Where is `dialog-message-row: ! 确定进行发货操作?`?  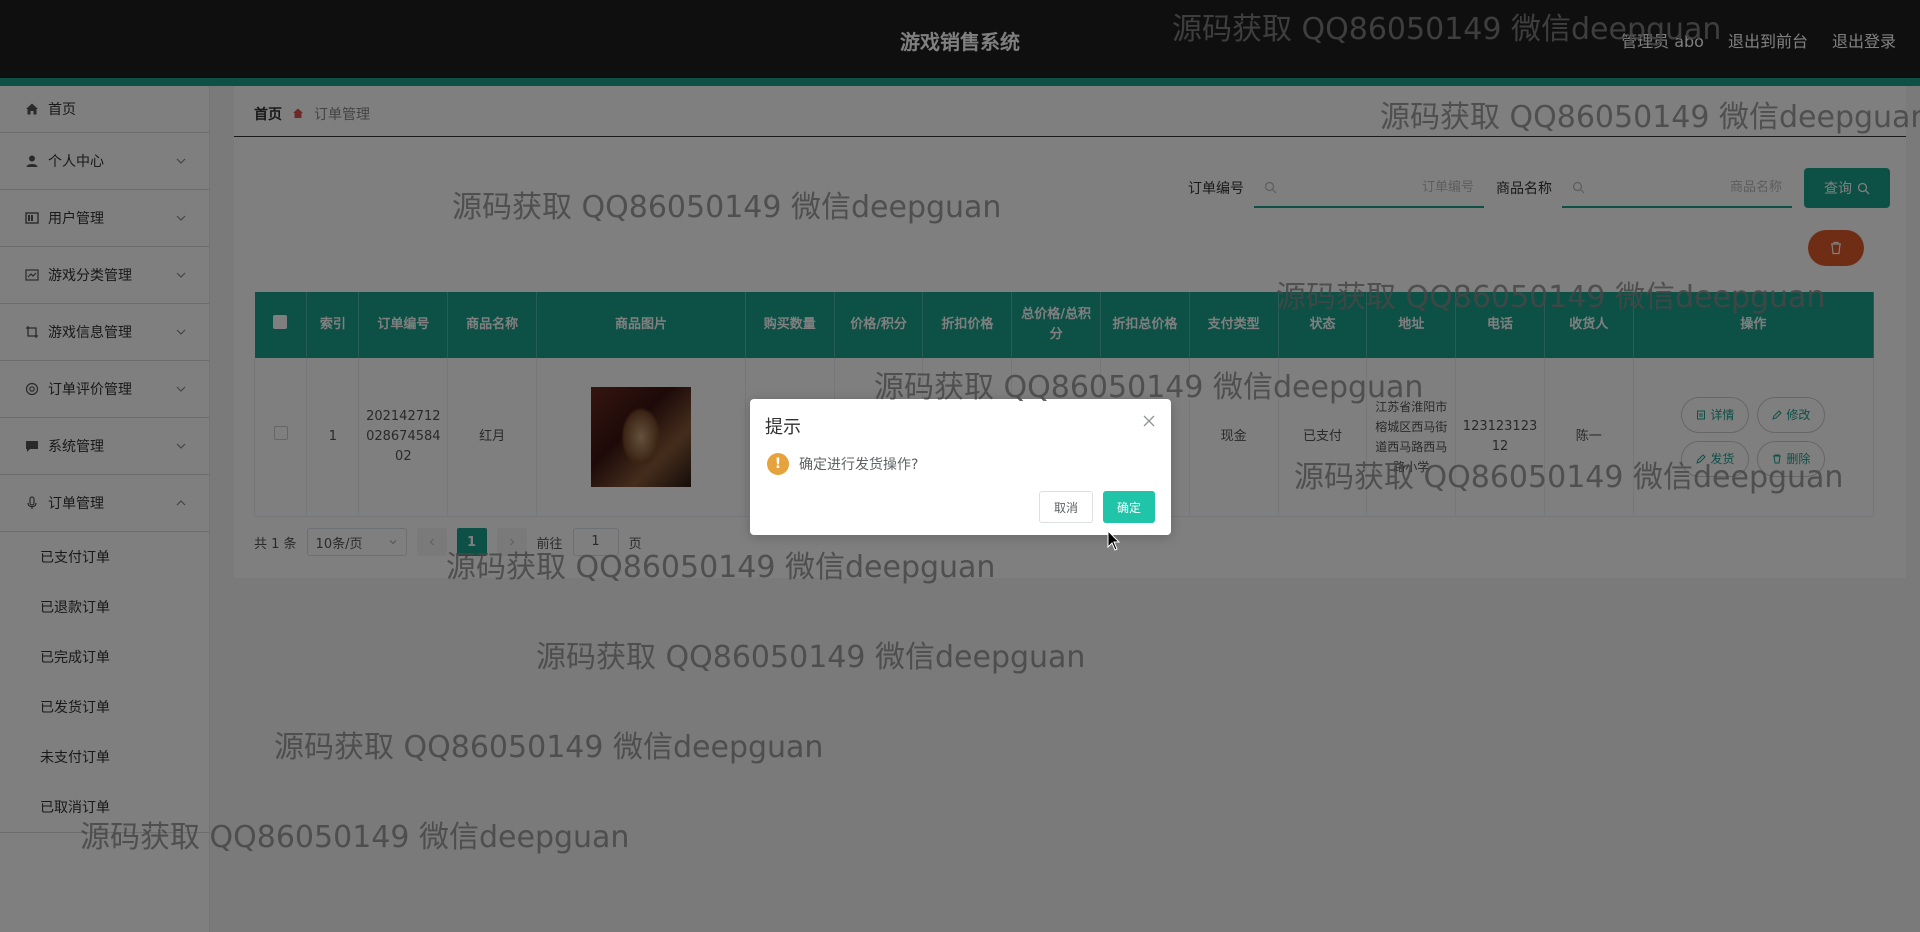
dialog-message-row: ! 确定进行发货操作? is located at coordinates (842, 464).